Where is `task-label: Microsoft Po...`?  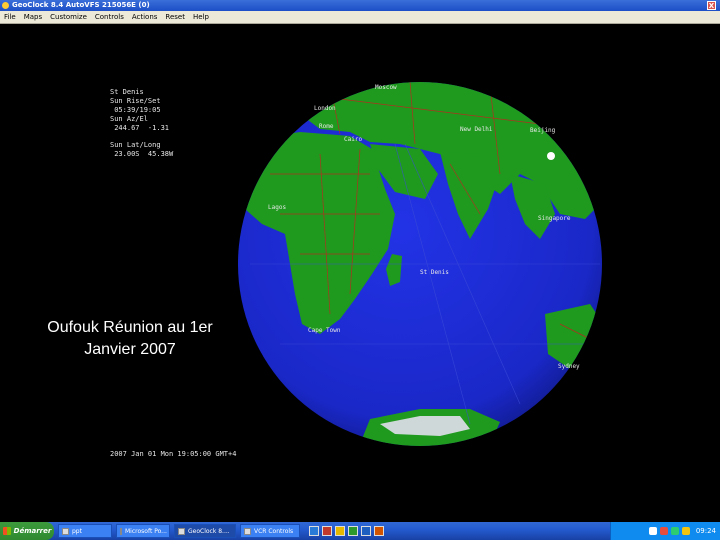 task-label: Microsoft Po... is located at coordinates (146, 531).